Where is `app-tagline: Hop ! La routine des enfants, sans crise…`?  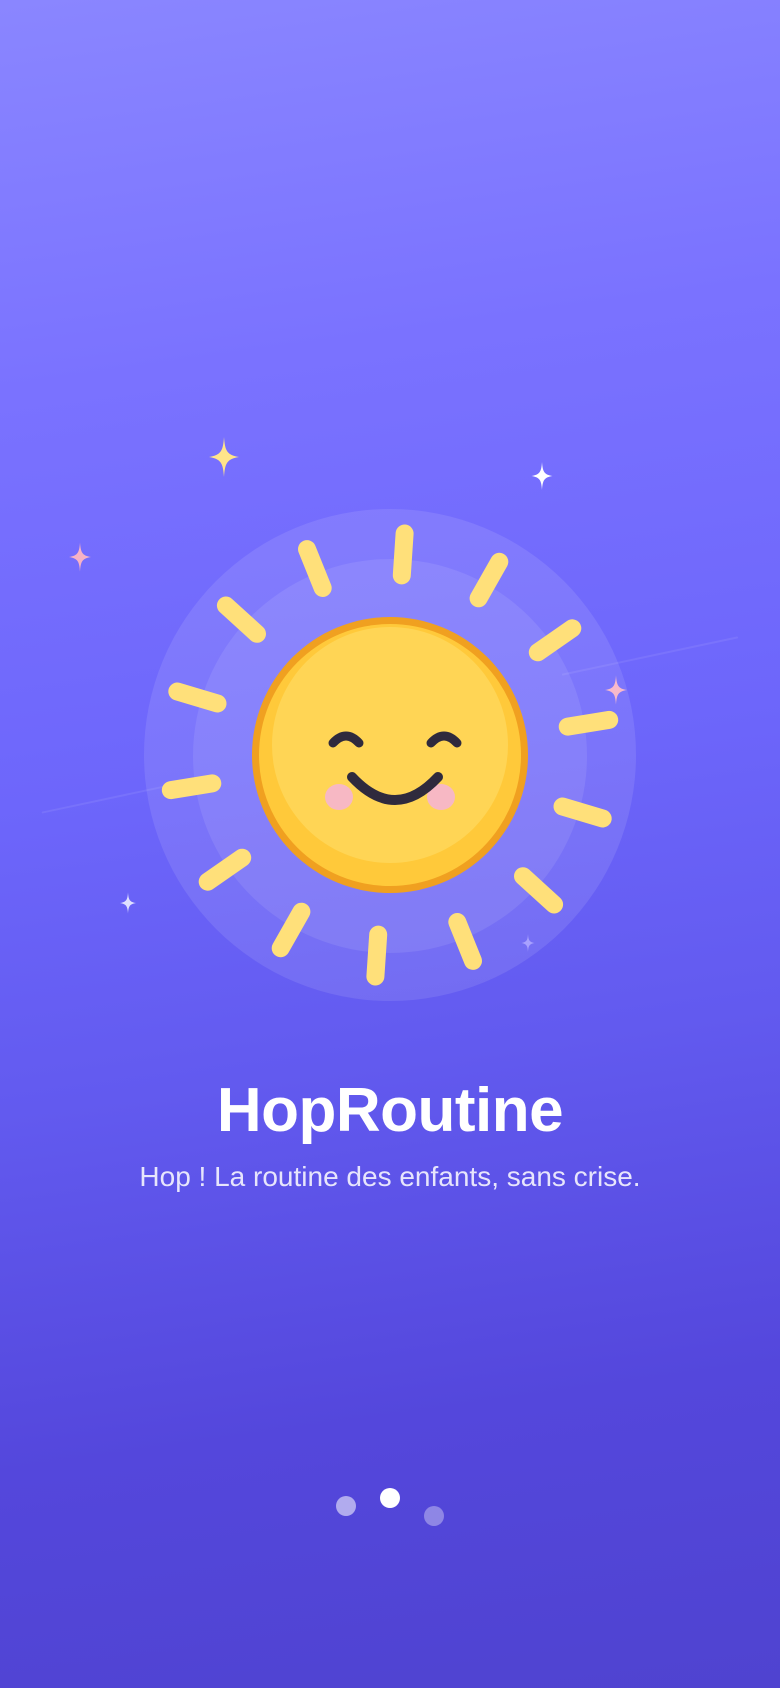 app-tagline: Hop ! La routine des enfants, sans crise… is located at coordinates (390, 1176).